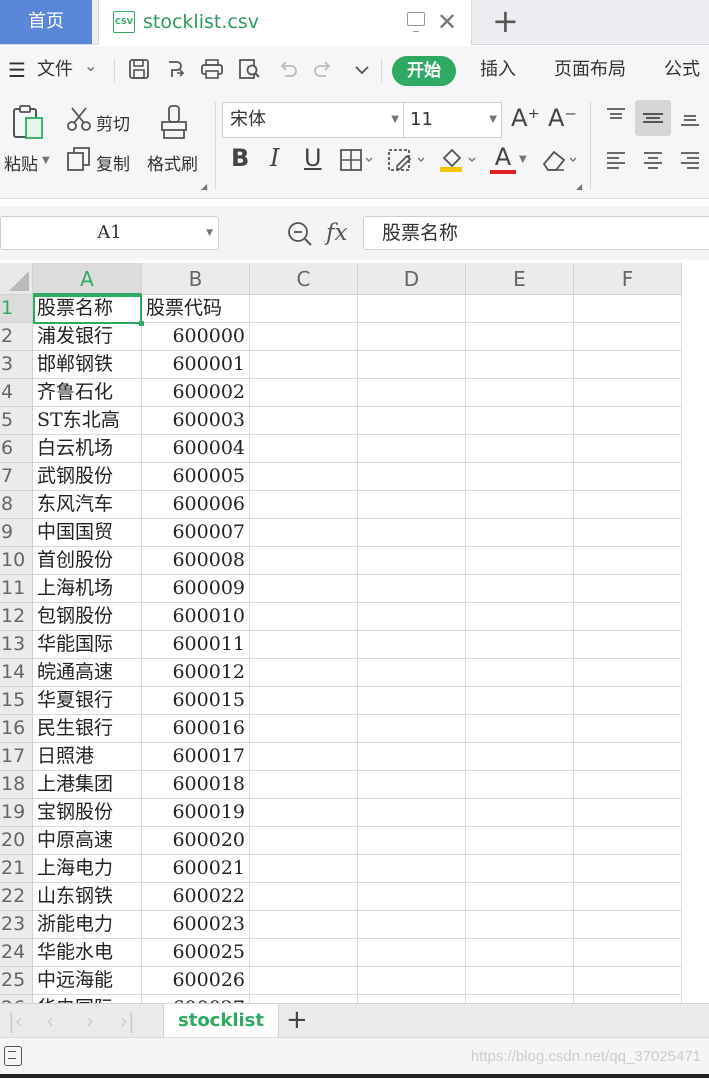  What do you see at coordinates (87, 999) in the screenshot?
I see `cell-stock-name: 华电国际` at bounding box center [87, 999].